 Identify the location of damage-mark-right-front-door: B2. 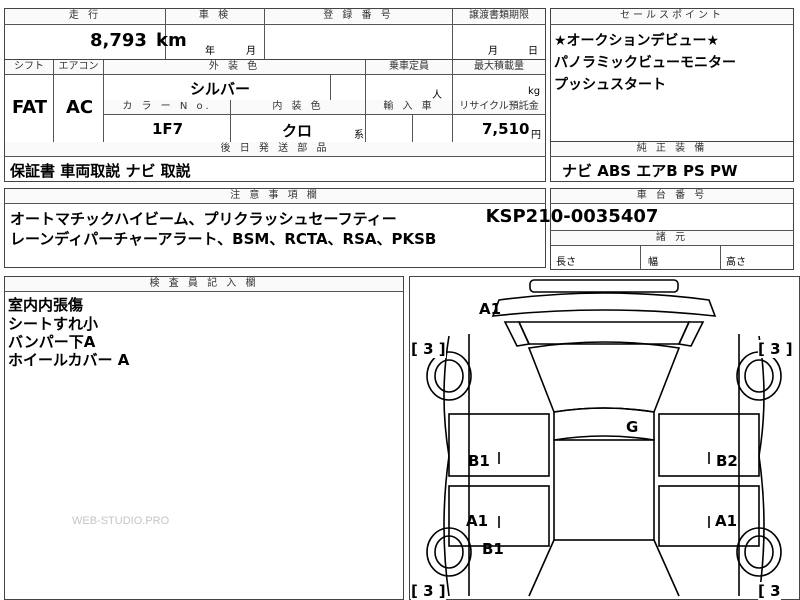
(727, 461).